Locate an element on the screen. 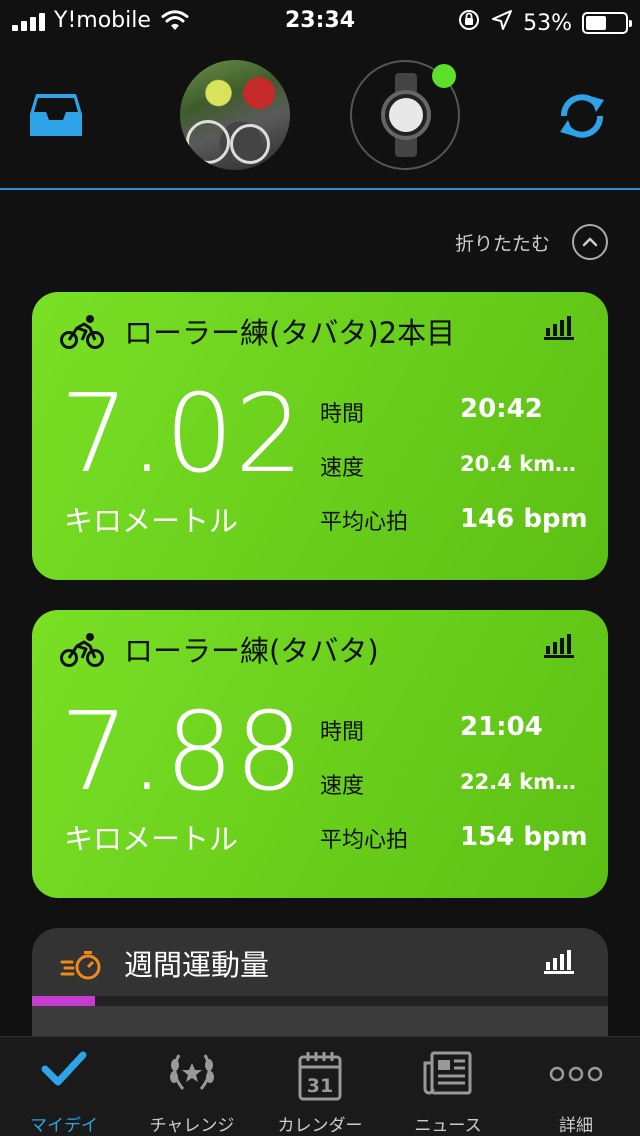 Image resolution: width=640 pixels, height=1136 pixels. stat-value-time: 21:04 is located at coordinates (501, 727).